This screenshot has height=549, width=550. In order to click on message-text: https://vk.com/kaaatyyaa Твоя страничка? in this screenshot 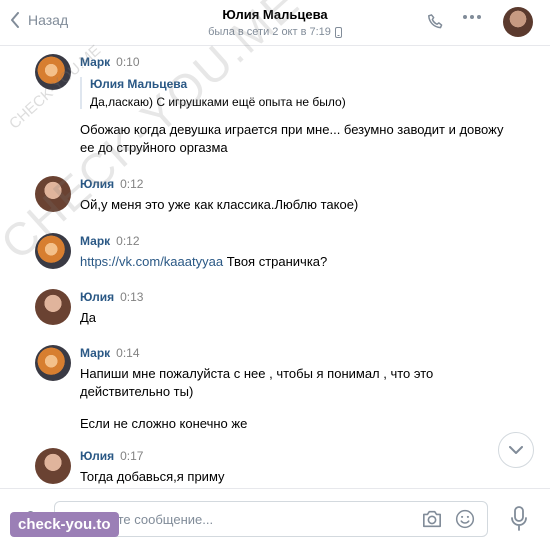, I will do `click(300, 262)`.